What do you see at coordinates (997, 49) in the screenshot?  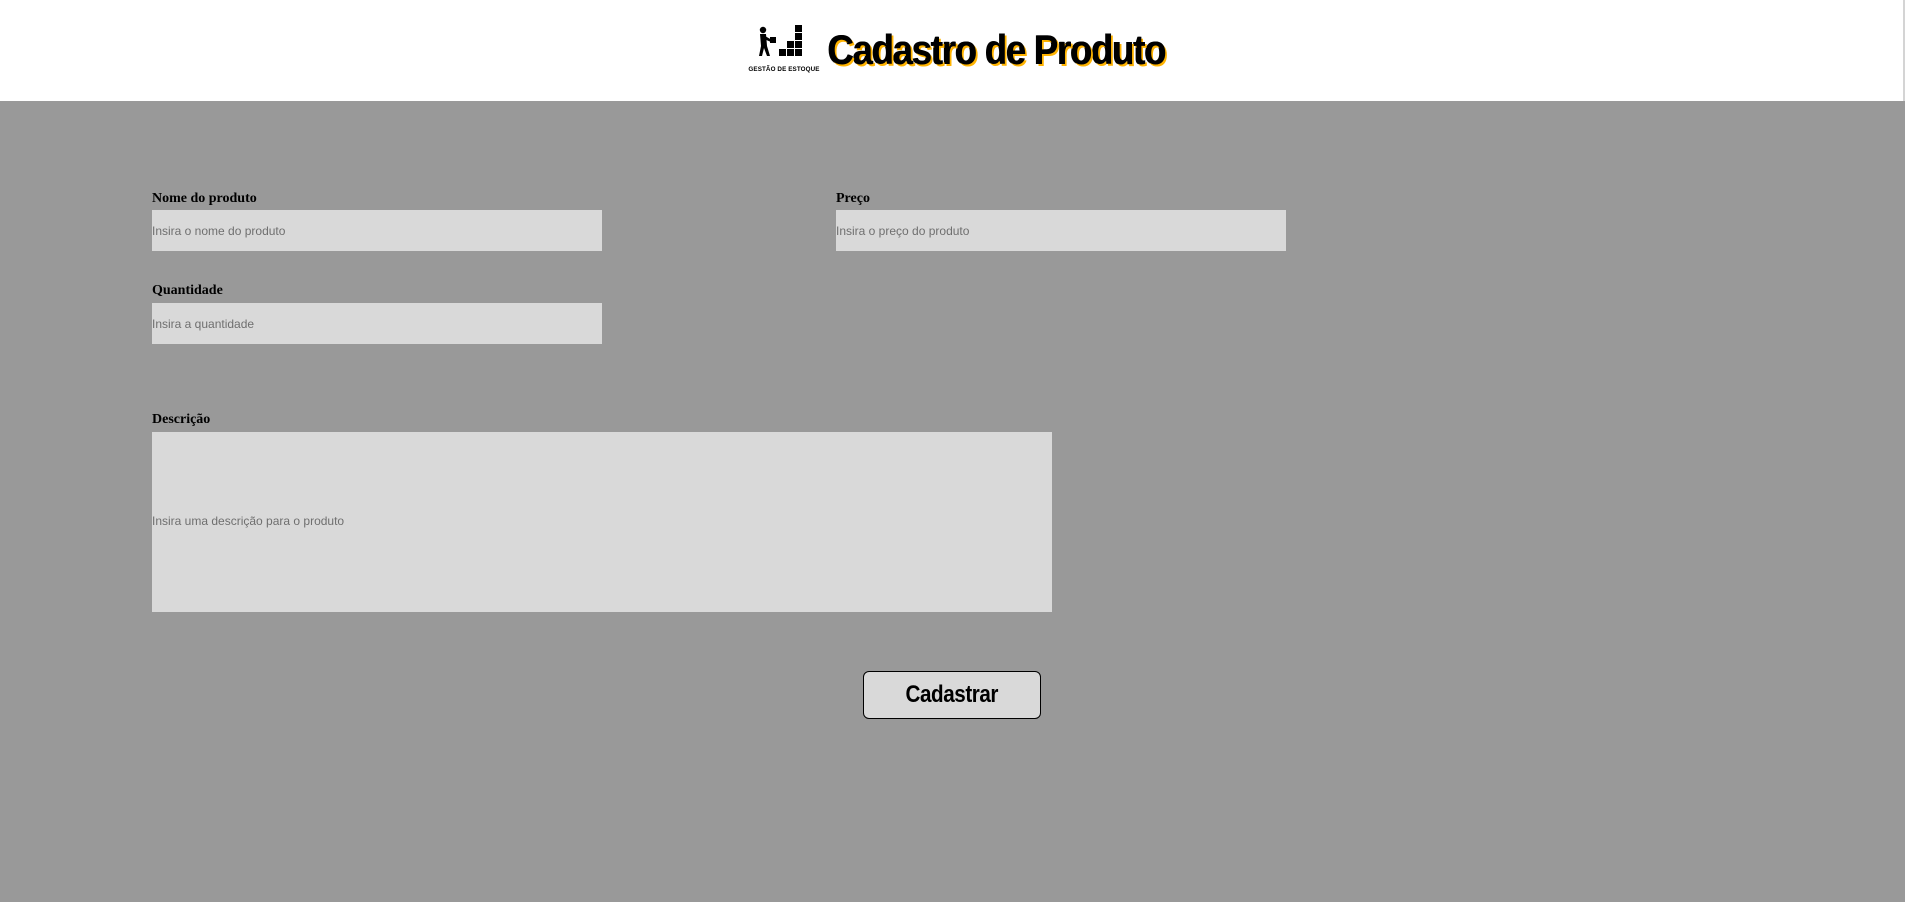 I see `page-title: Cadastro de Produto` at bounding box center [997, 49].